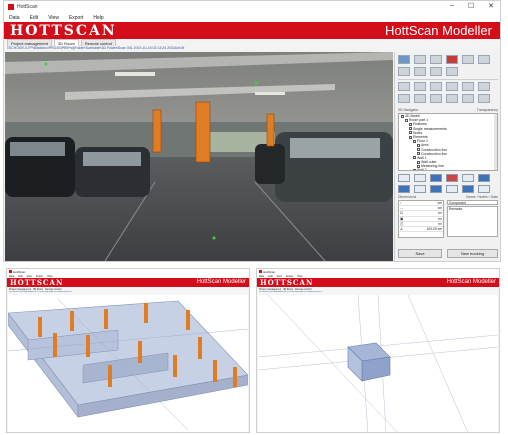  What do you see at coordinates (404, 86) in the screenshot?
I see `rect-shape-icon` at bounding box center [404, 86].